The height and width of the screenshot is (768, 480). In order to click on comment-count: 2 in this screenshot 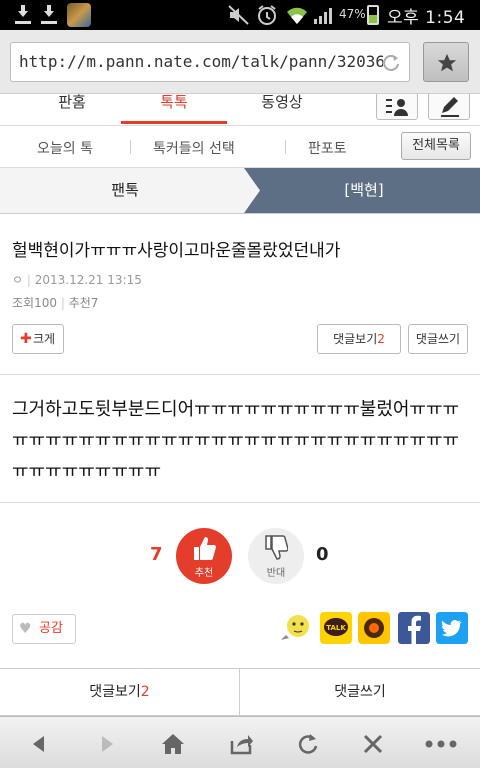, I will do `click(381, 339)`.